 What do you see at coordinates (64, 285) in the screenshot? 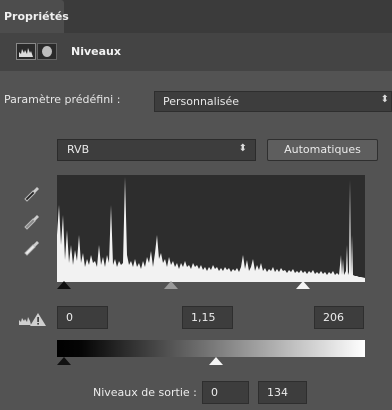
I see `black-point-handle` at bounding box center [64, 285].